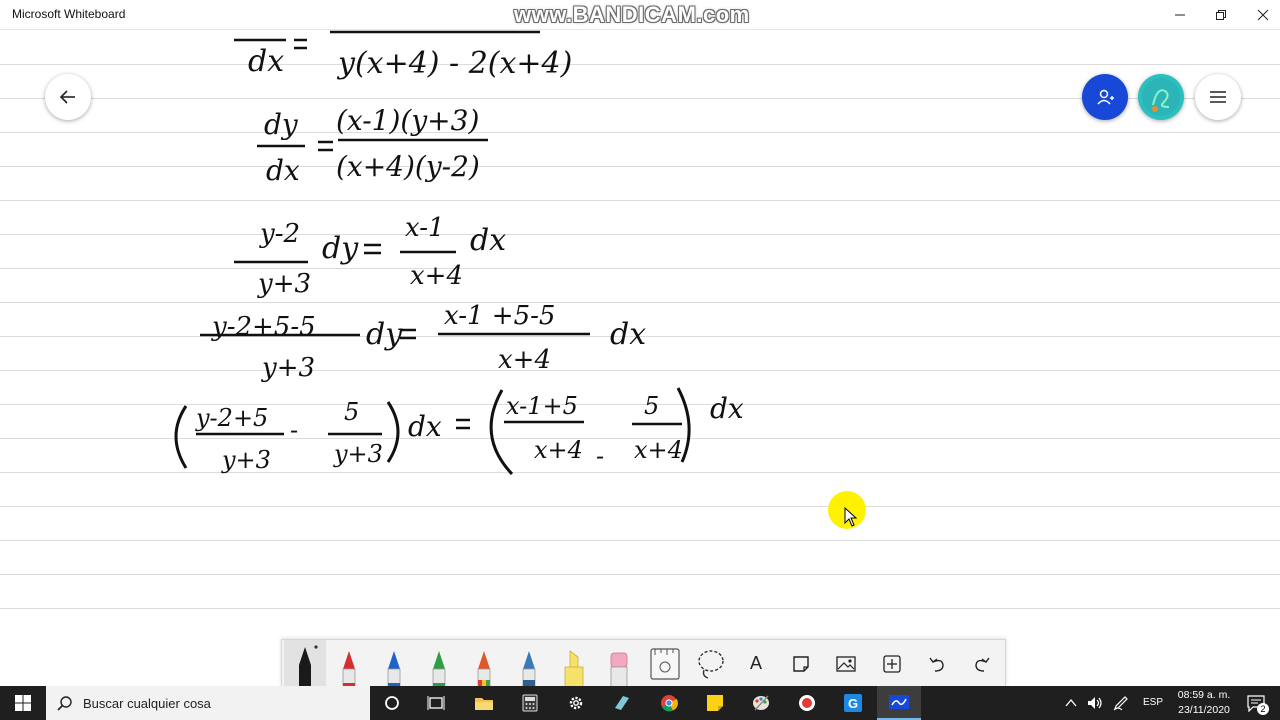 The width and height of the screenshot is (1280, 720). I want to click on teal-app-icon, so click(622, 703).